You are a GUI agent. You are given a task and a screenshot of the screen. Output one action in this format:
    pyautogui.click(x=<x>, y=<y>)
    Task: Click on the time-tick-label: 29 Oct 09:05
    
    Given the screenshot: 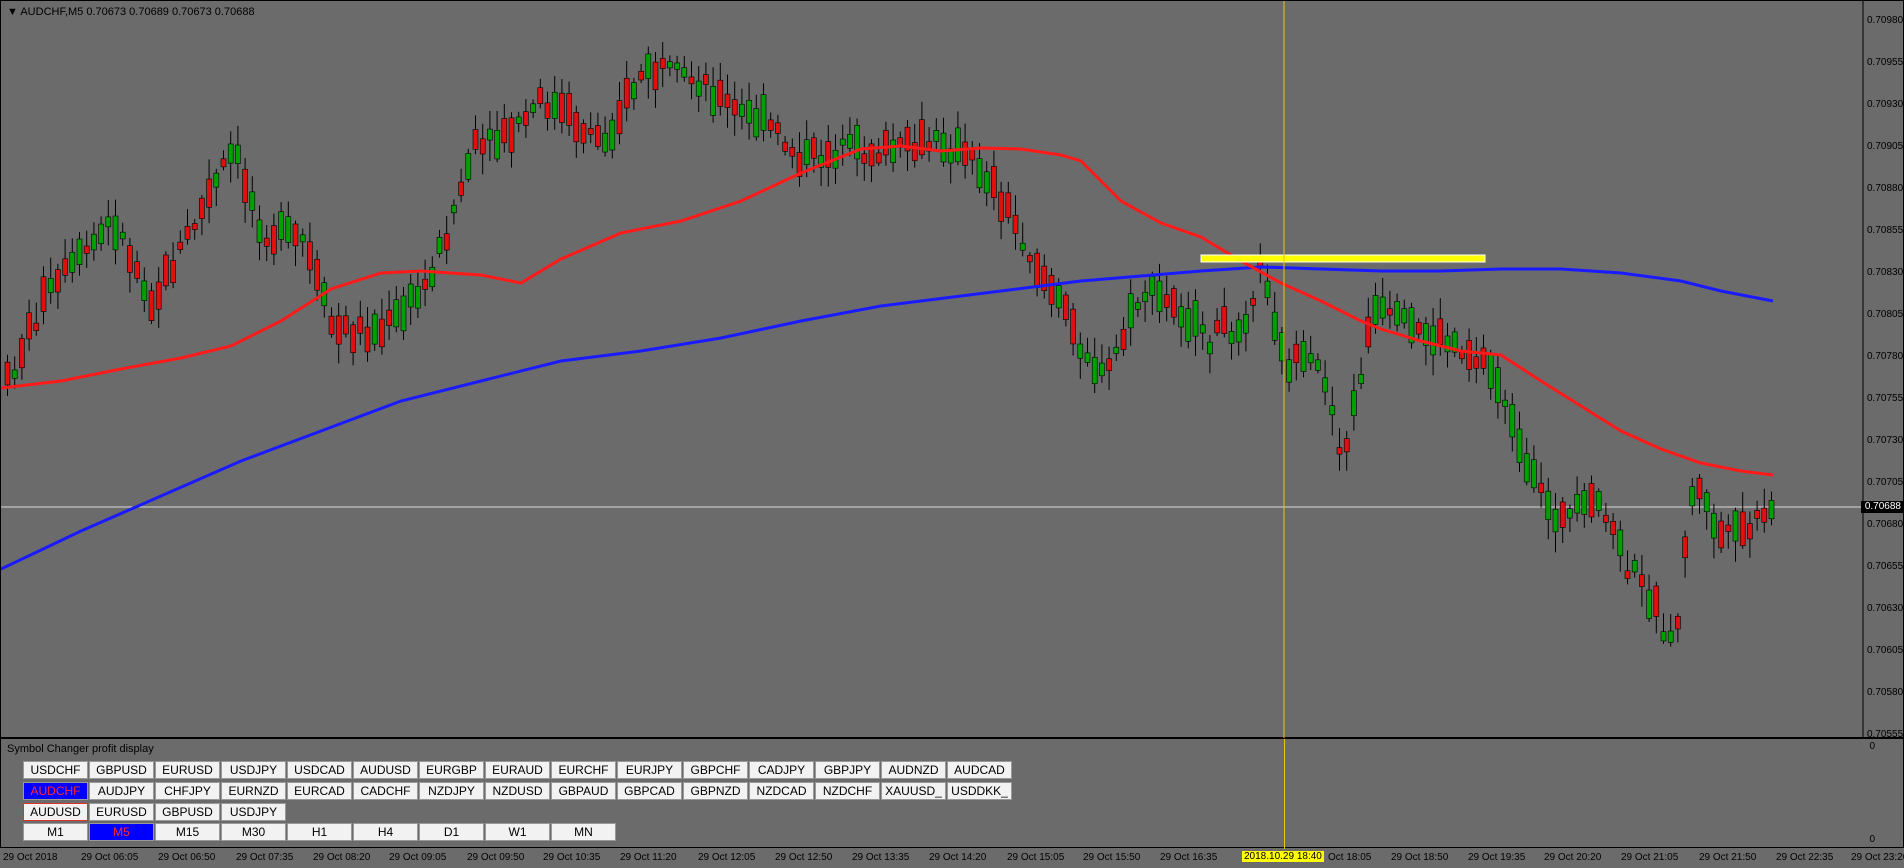 What is the action you would take?
    pyautogui.click(x=418, y=857)
    